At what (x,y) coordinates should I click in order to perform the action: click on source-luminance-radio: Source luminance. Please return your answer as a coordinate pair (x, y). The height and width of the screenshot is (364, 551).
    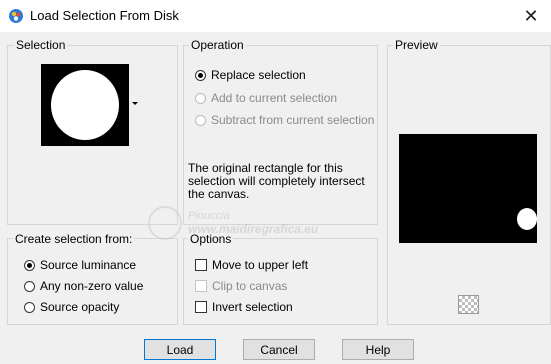
    Looking at the image, I should click on (80, 265).